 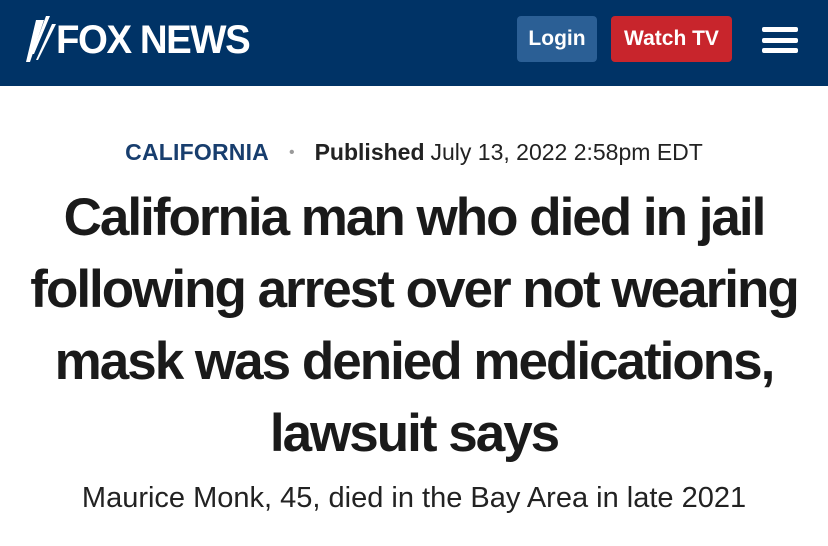 I want to click on hamburger-menu-icon, so click(x=780, y=40).